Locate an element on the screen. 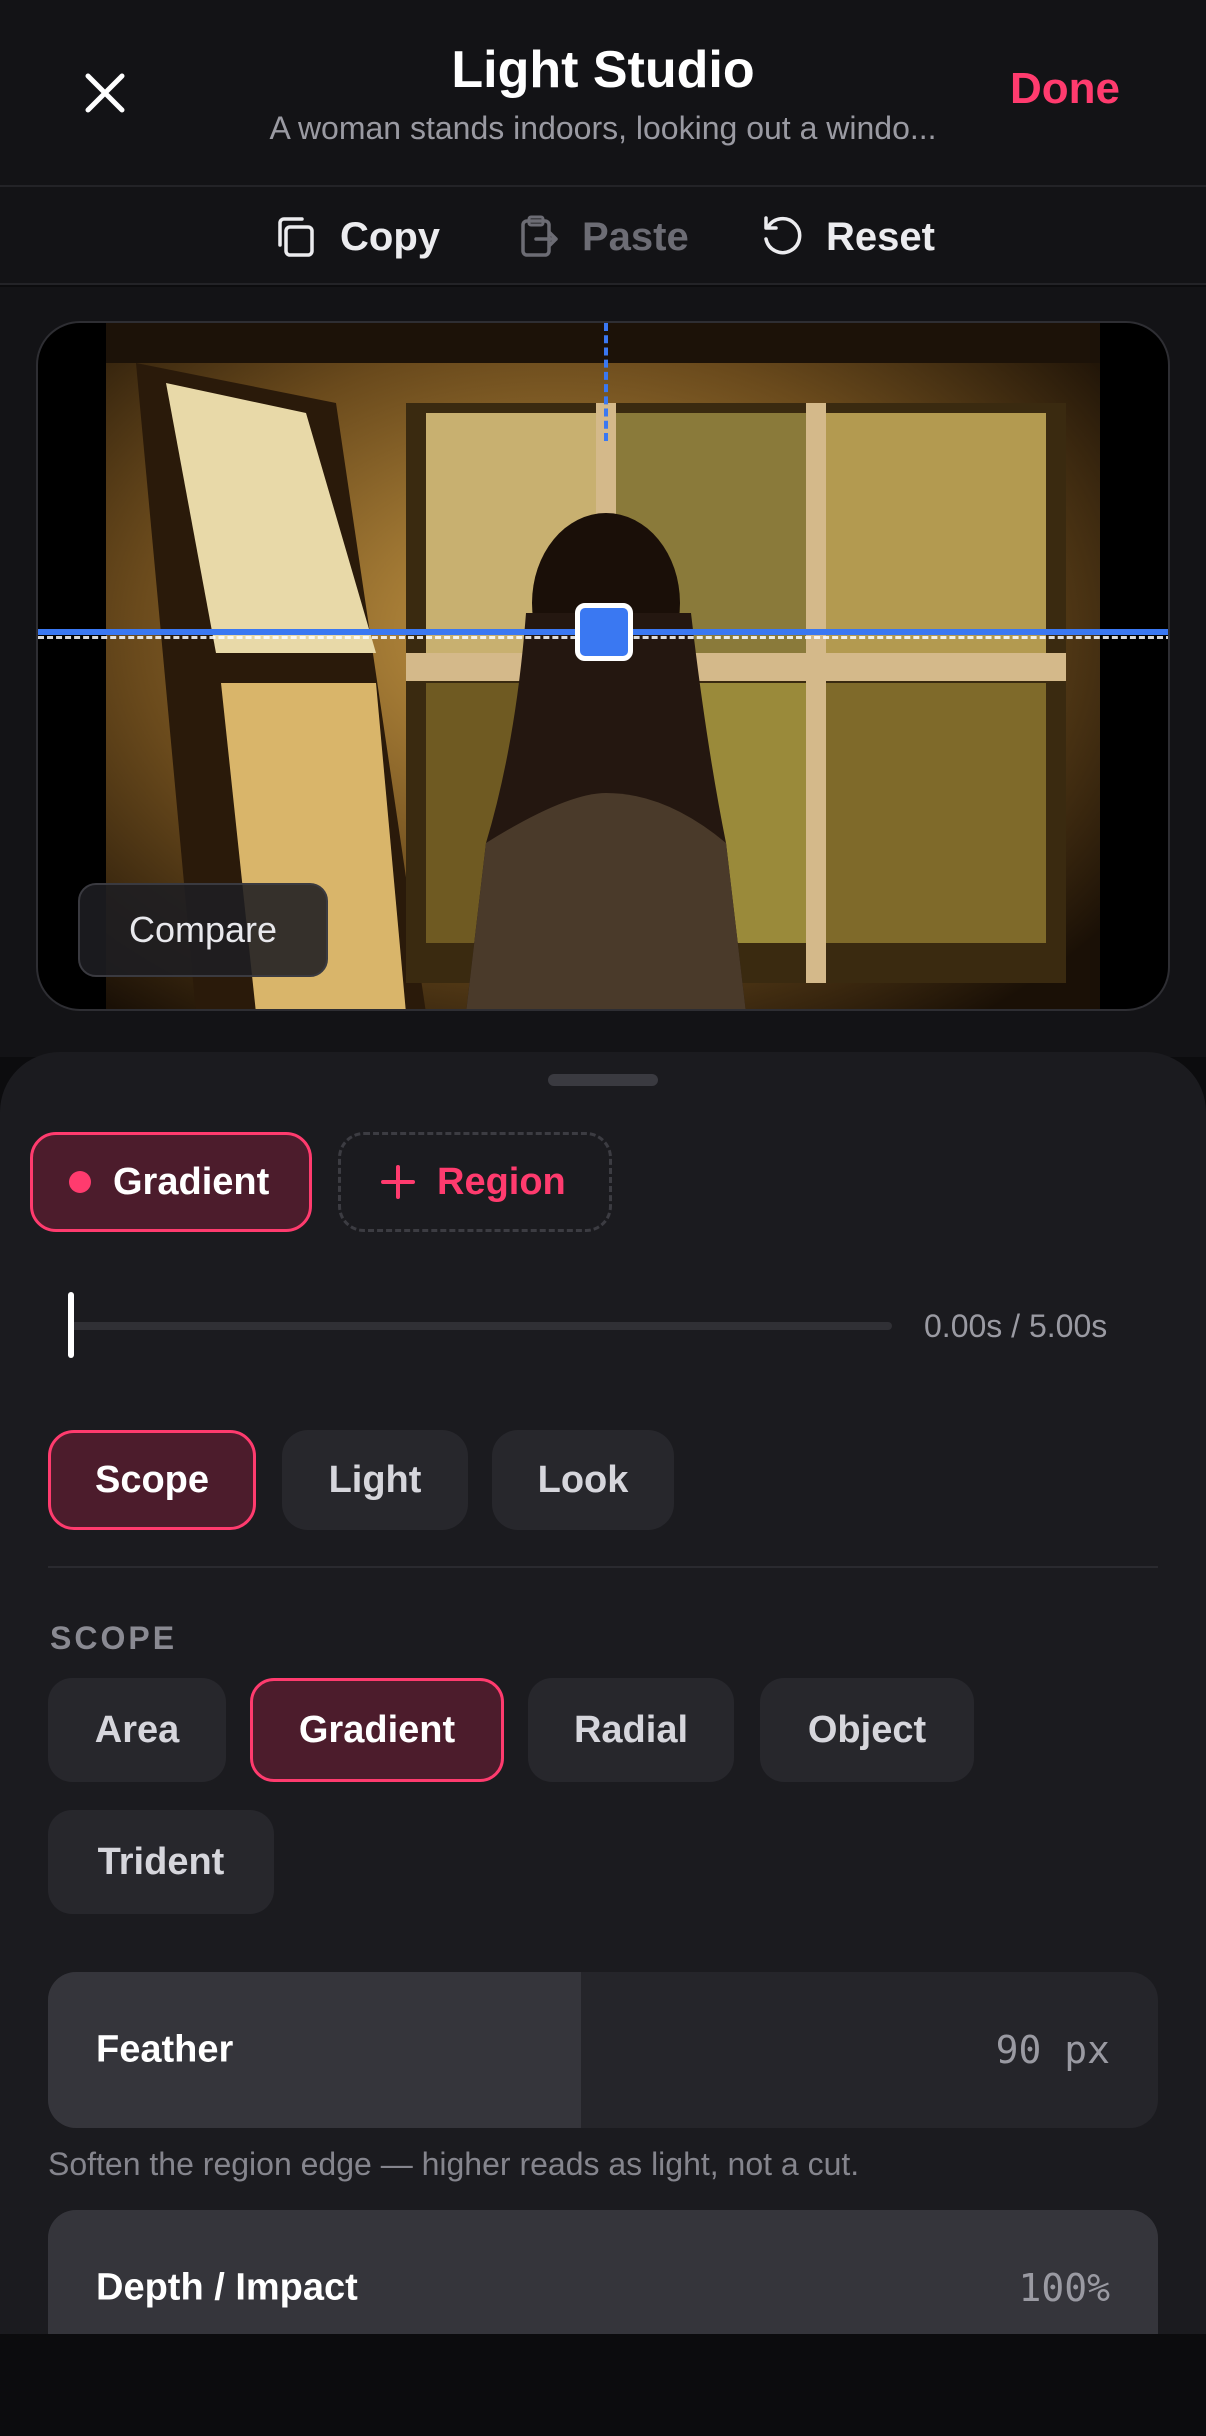  tab-scope: Scope is located at coordinates (152, 1480).